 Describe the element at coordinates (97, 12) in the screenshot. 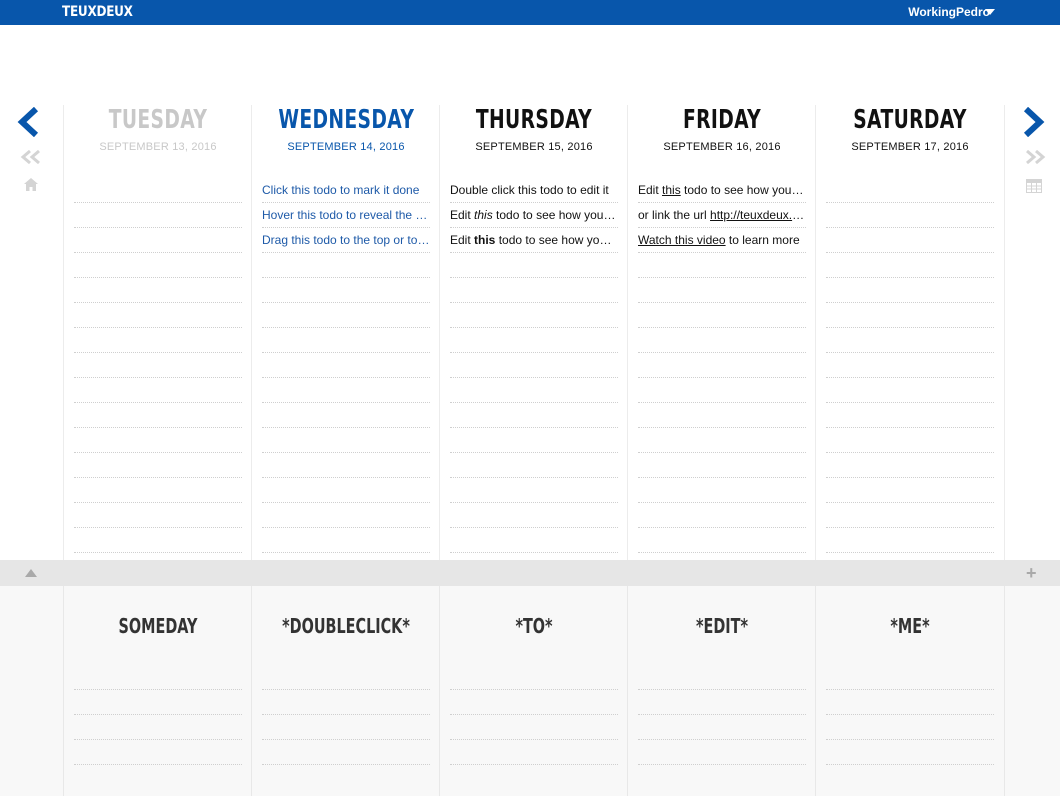

I see `app-logo: TEUXDEUX` at that location.